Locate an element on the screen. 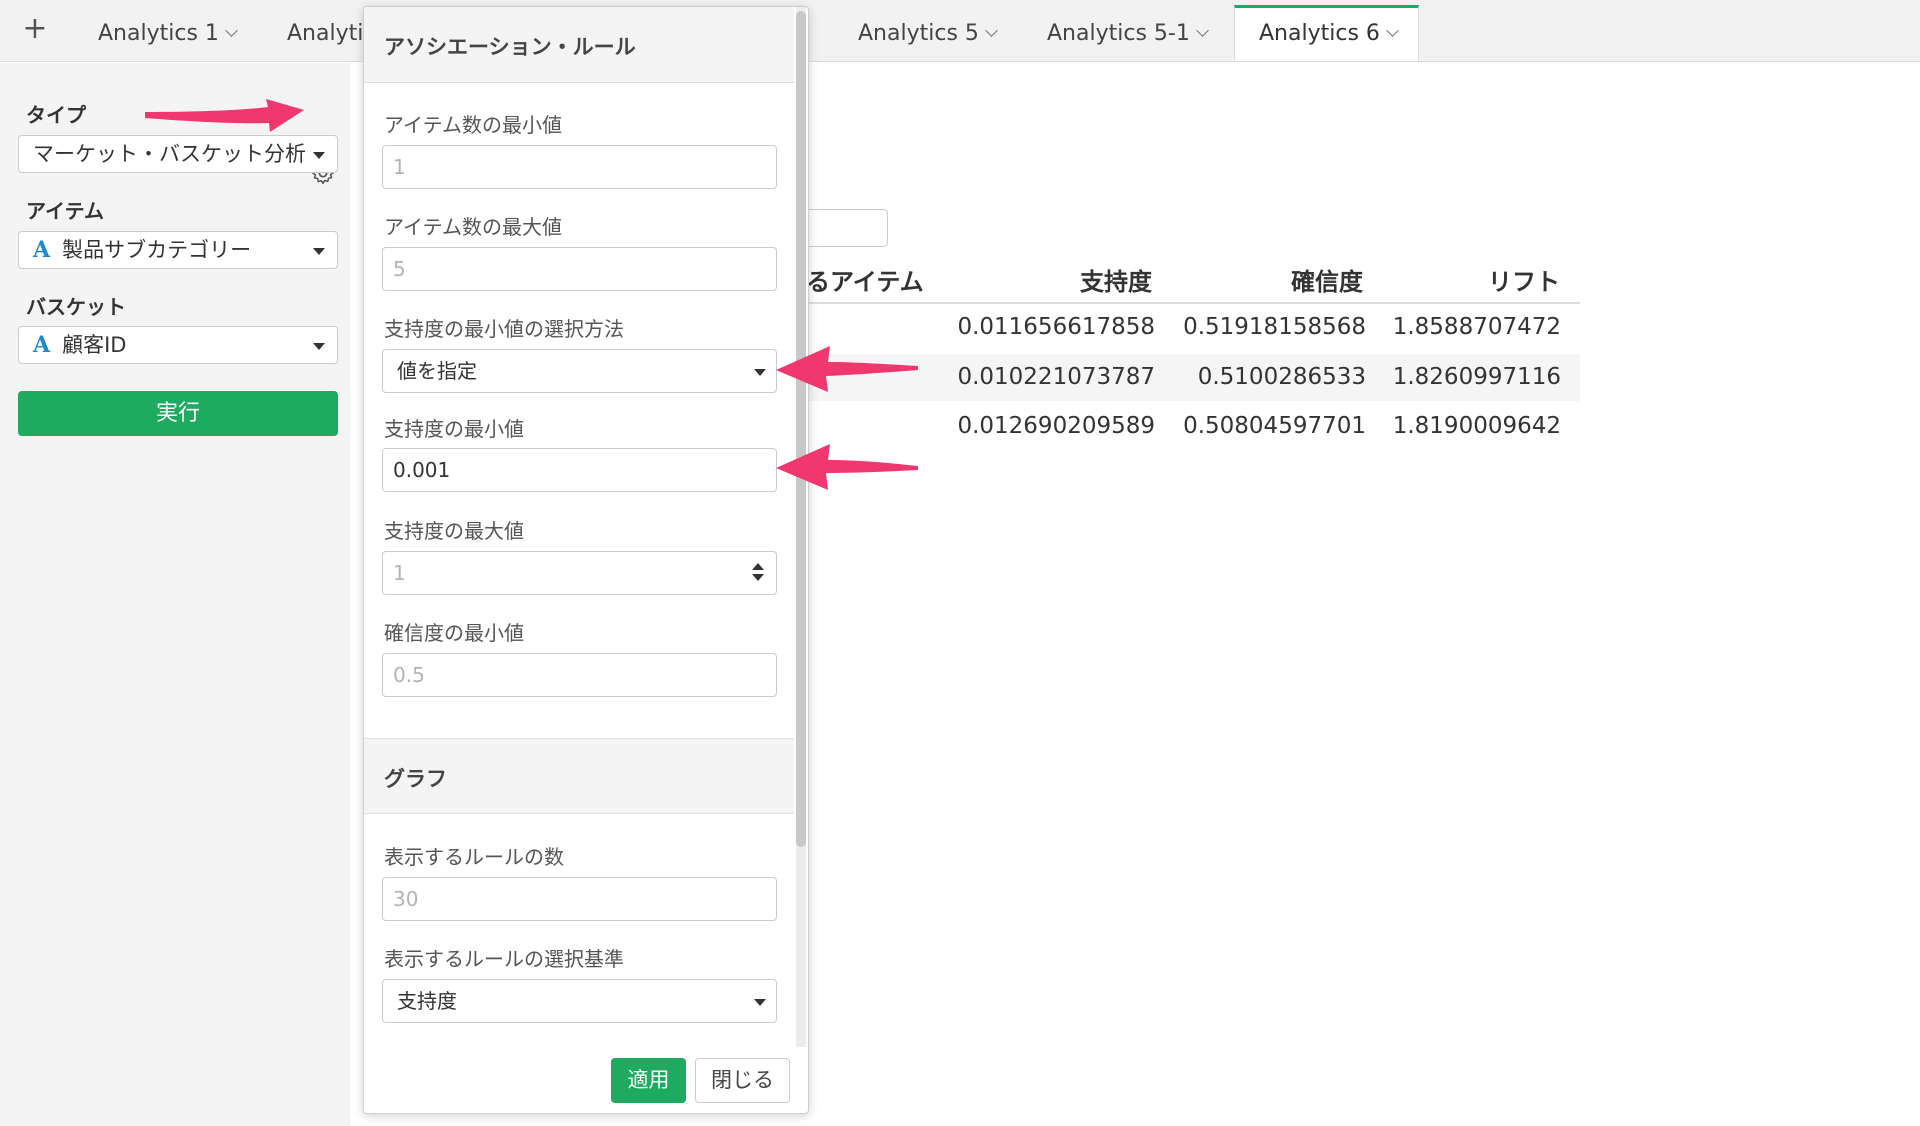 The height and width of the screenshot is (1126, 1920). type-select: マーケット・バスケット分析 is located at coordinates (178, 154).